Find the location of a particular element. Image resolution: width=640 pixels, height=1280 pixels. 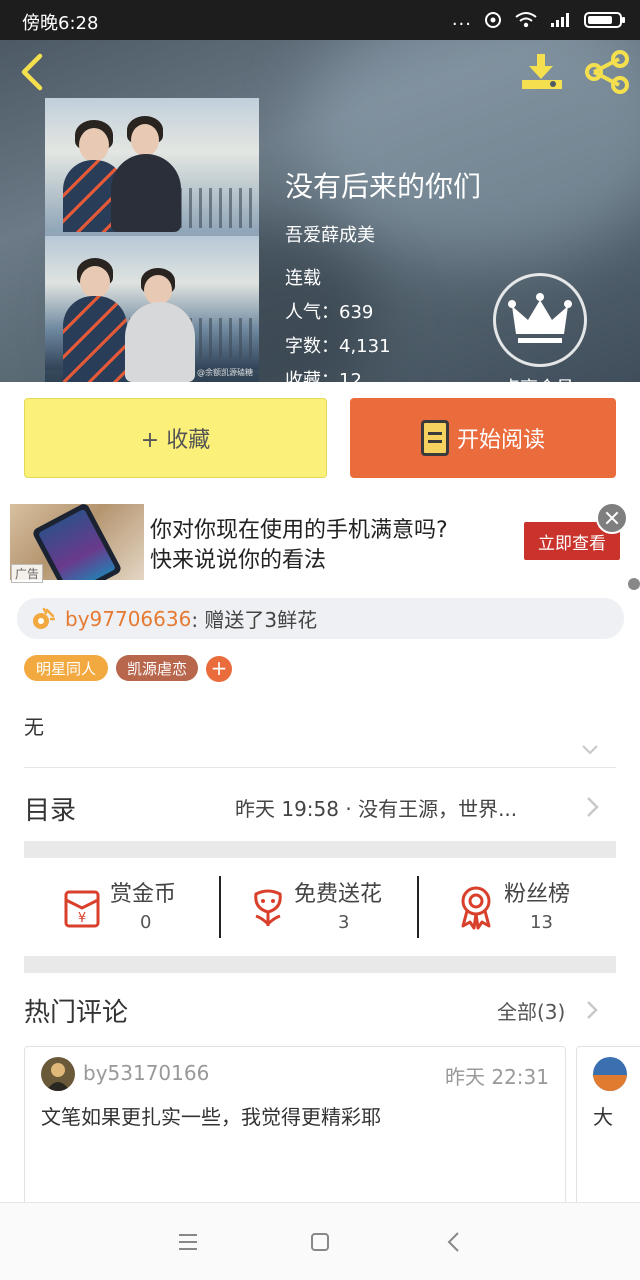

cover-watermark: @余额凯源磕糖 is located at coordinates (225, 372).